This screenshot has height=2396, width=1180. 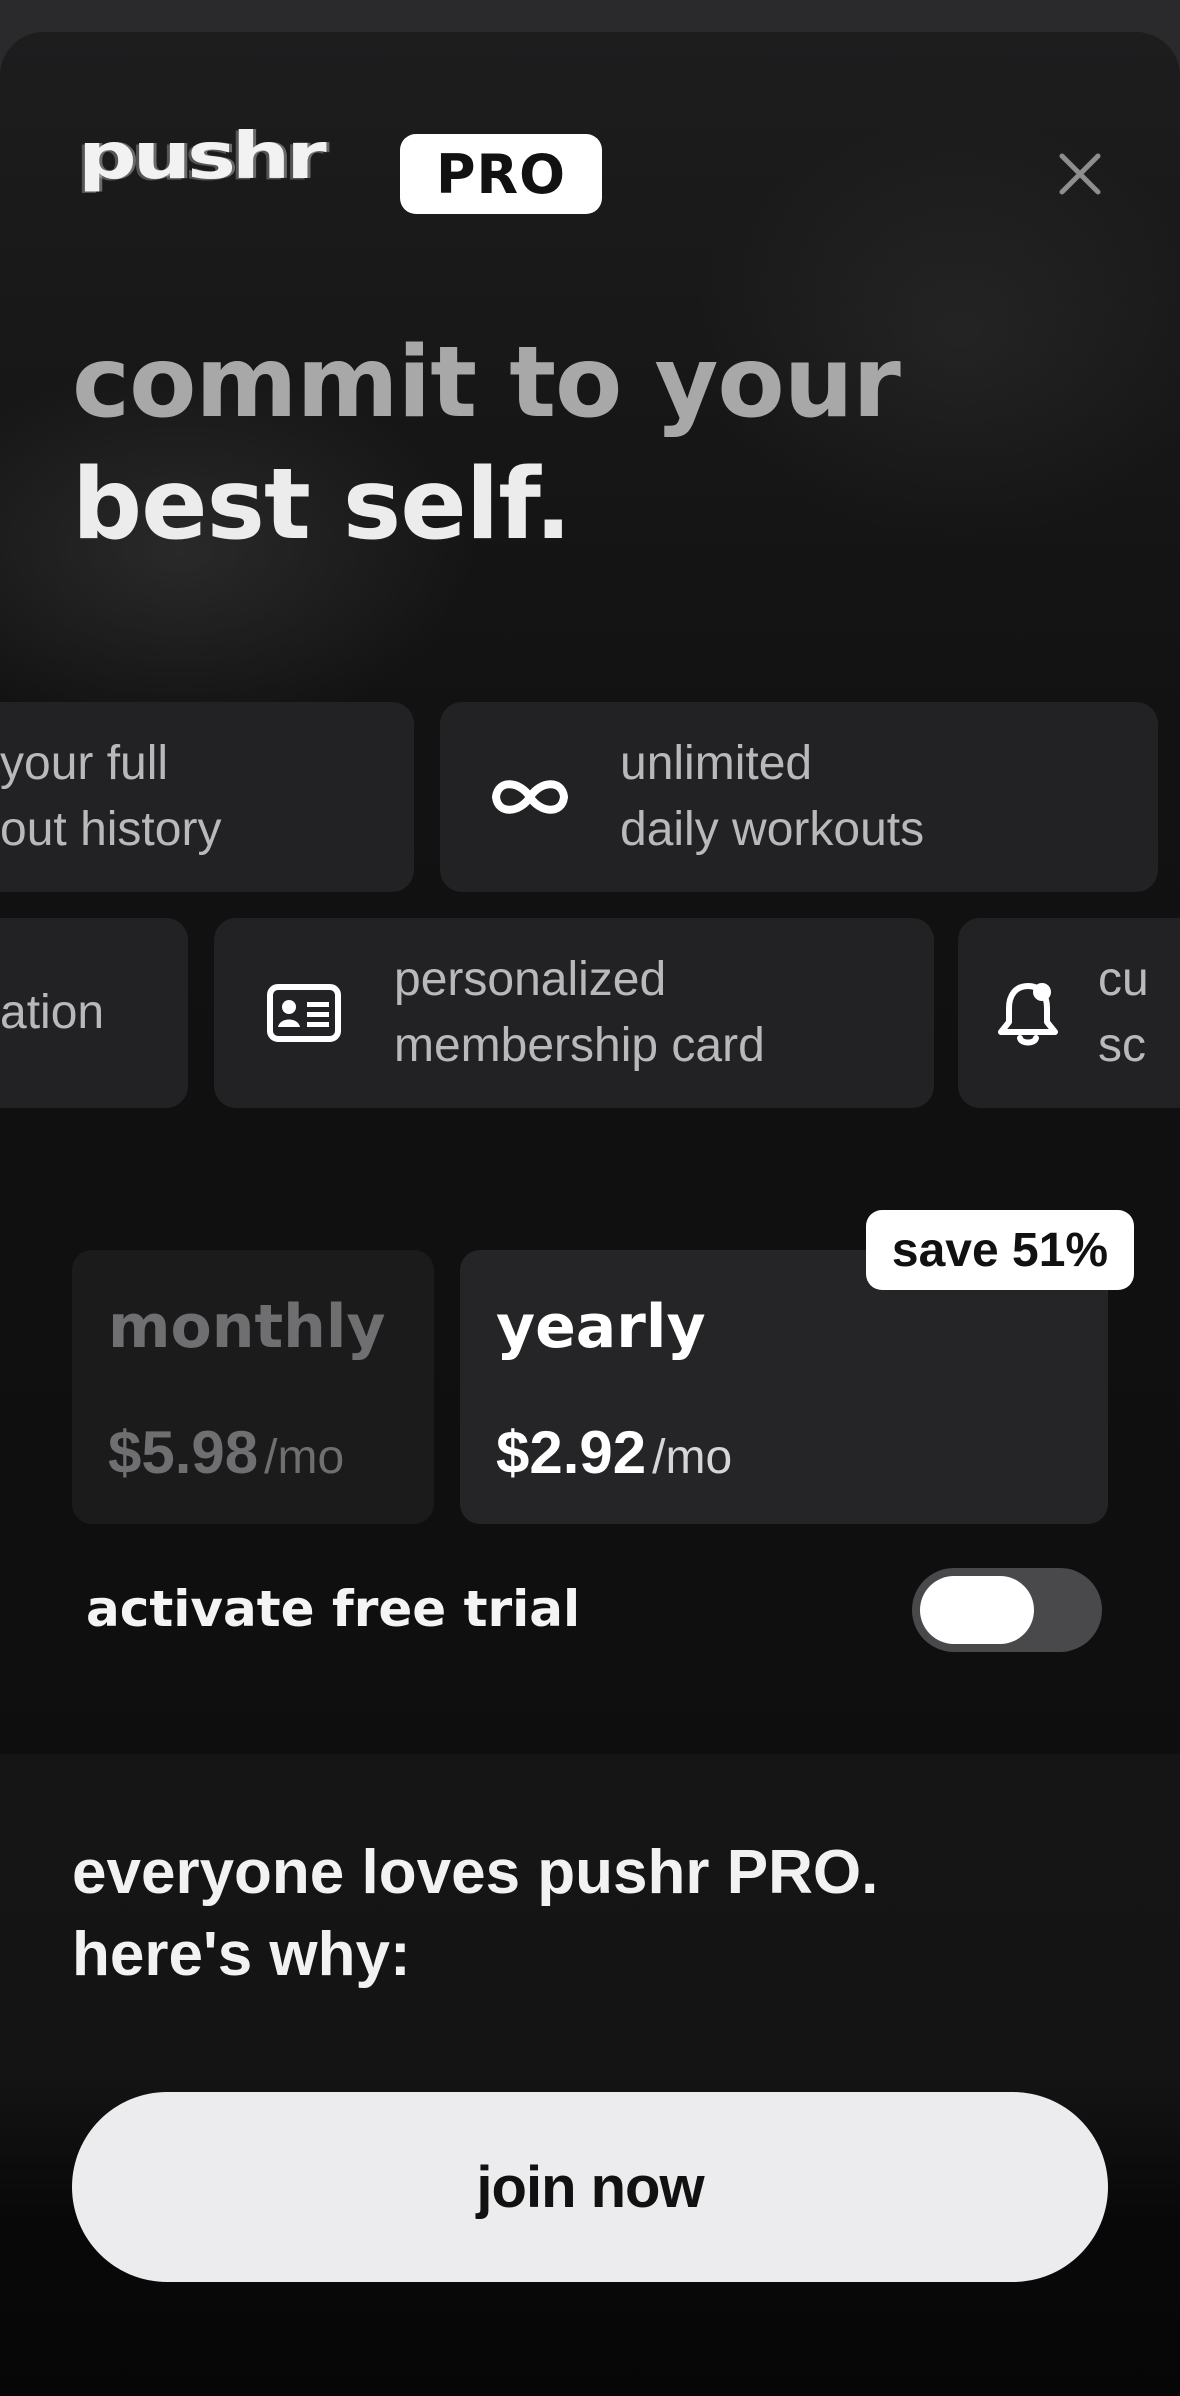 I want to click on feature-label: cu sc, so click(x=1123, y=1012).